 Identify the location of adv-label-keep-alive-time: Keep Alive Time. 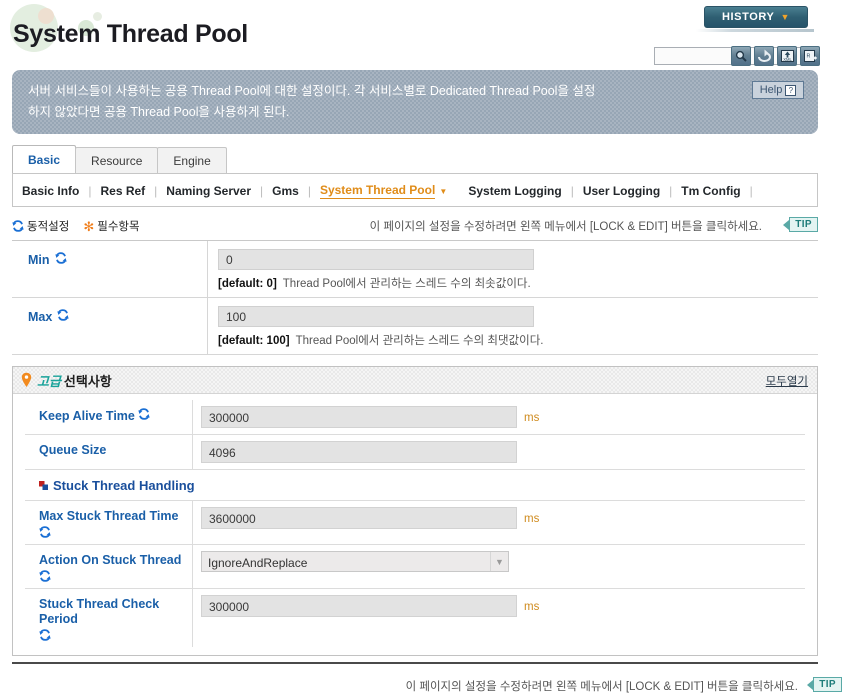
(109, 417).